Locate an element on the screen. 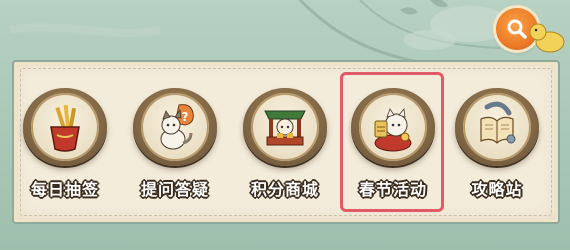 This screenshot has height=250, width=570. menu-item-label: 积分商城 is located at coordinates (284, 190).